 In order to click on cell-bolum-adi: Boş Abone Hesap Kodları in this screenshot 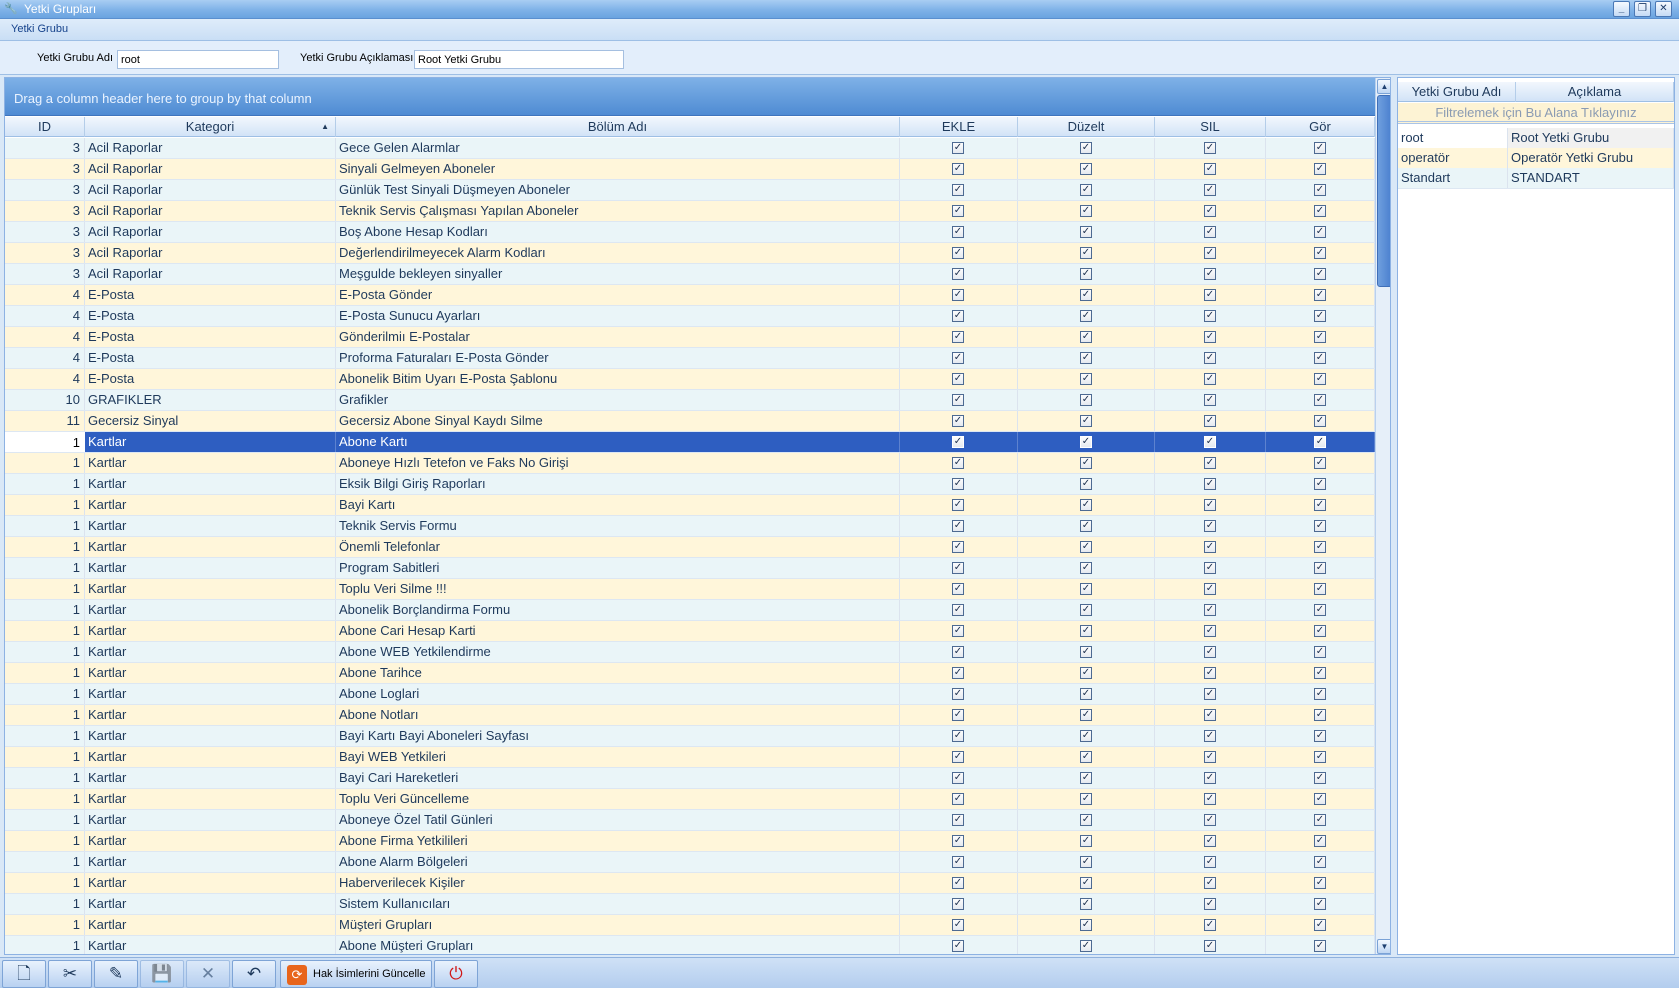, I will do `click(618, 232)`.